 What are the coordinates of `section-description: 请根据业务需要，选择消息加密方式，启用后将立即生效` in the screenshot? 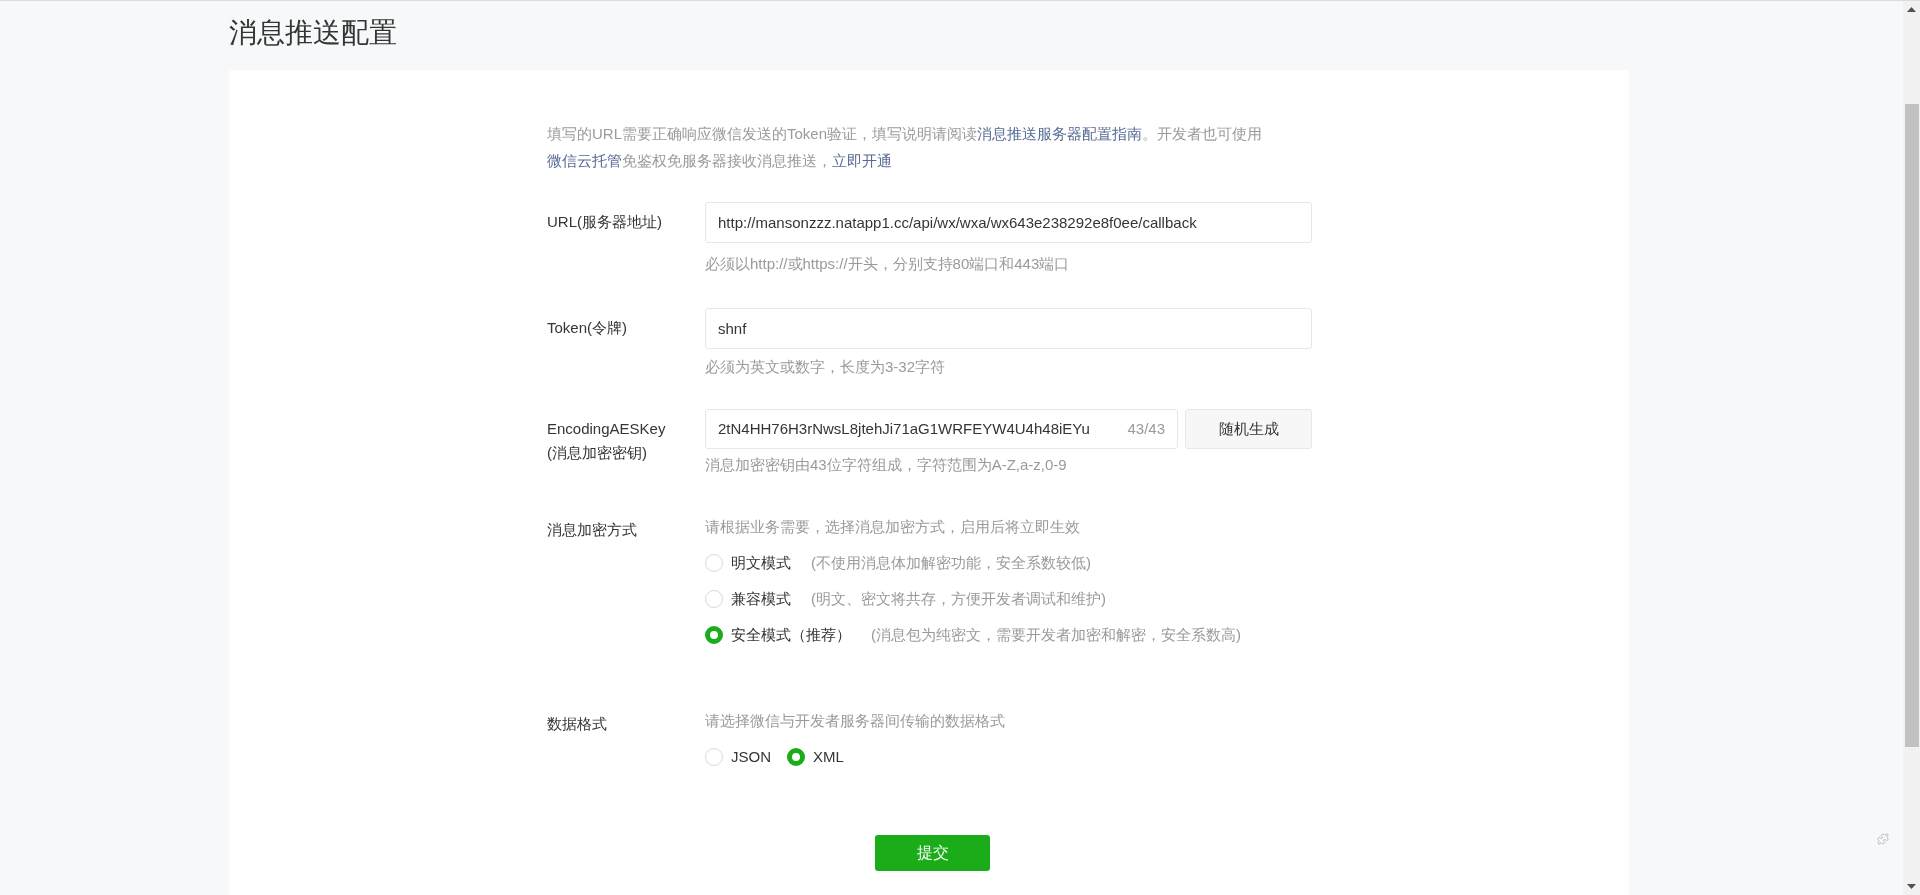 It's located at (893, 527).